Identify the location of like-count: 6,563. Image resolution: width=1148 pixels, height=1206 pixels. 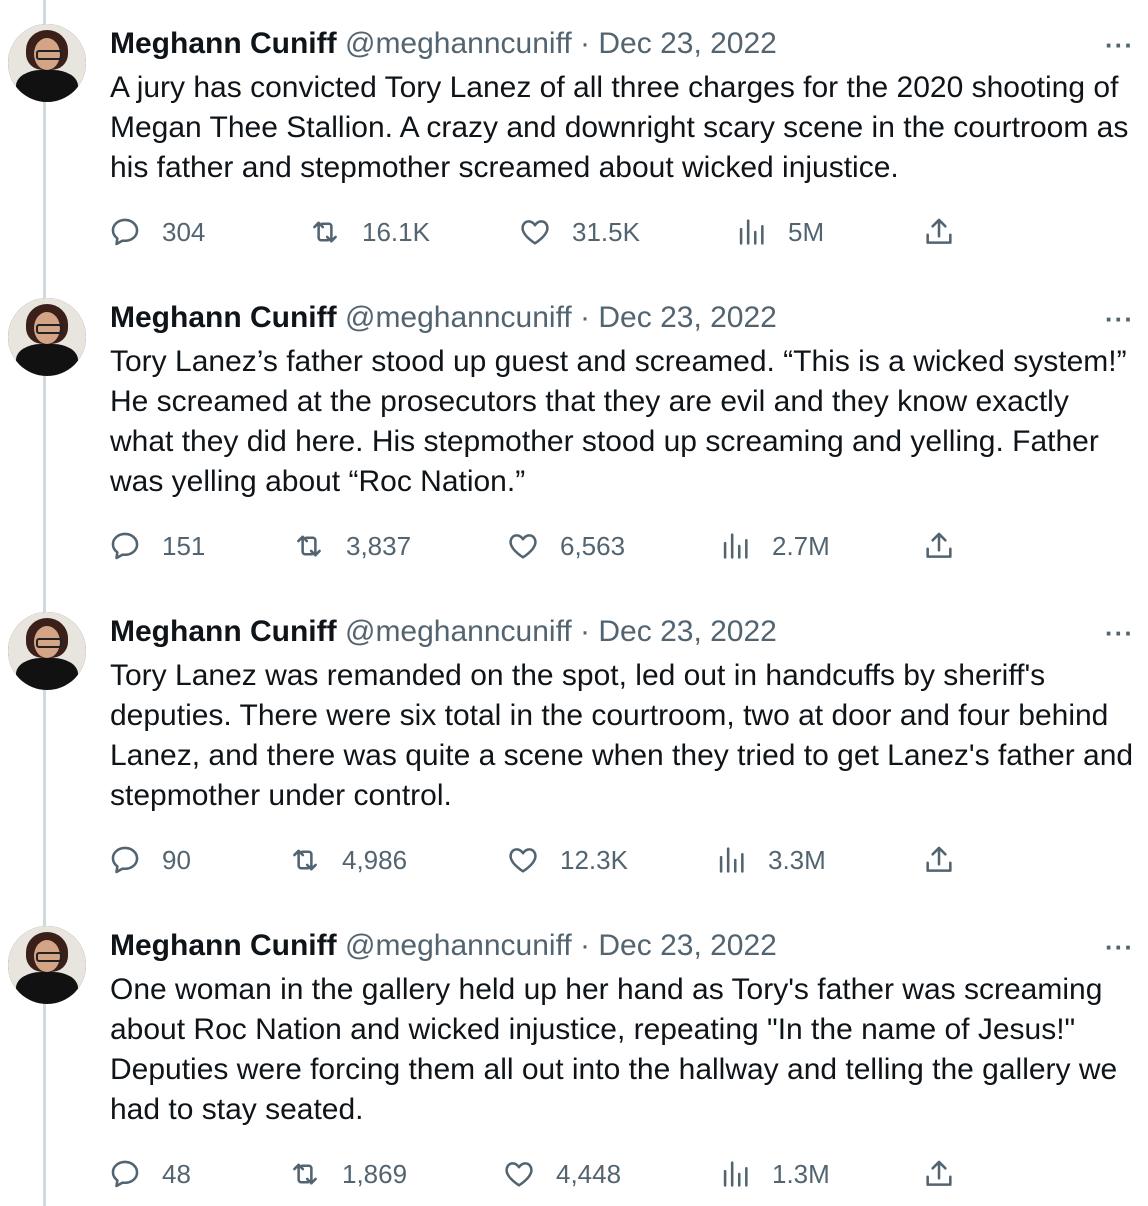
(593, 545).